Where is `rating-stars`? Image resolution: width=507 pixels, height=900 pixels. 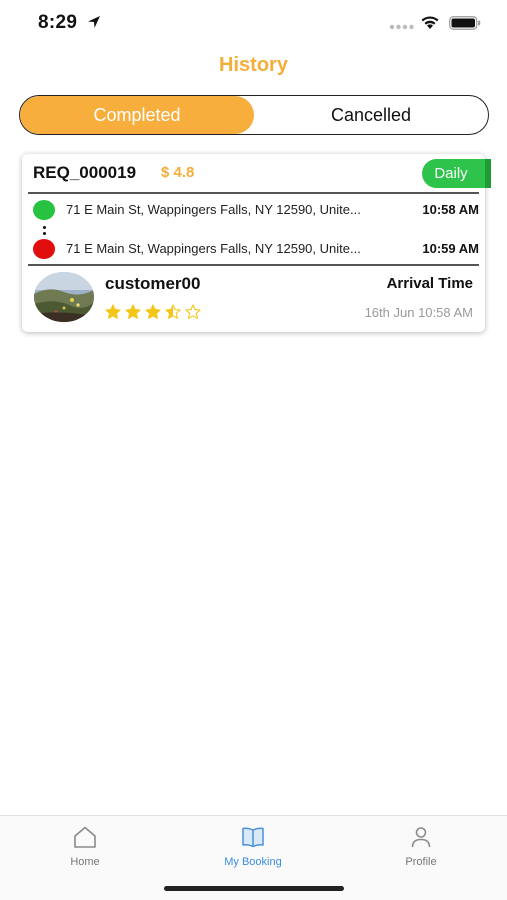 rating-stars is located at coordinates (153, 312).